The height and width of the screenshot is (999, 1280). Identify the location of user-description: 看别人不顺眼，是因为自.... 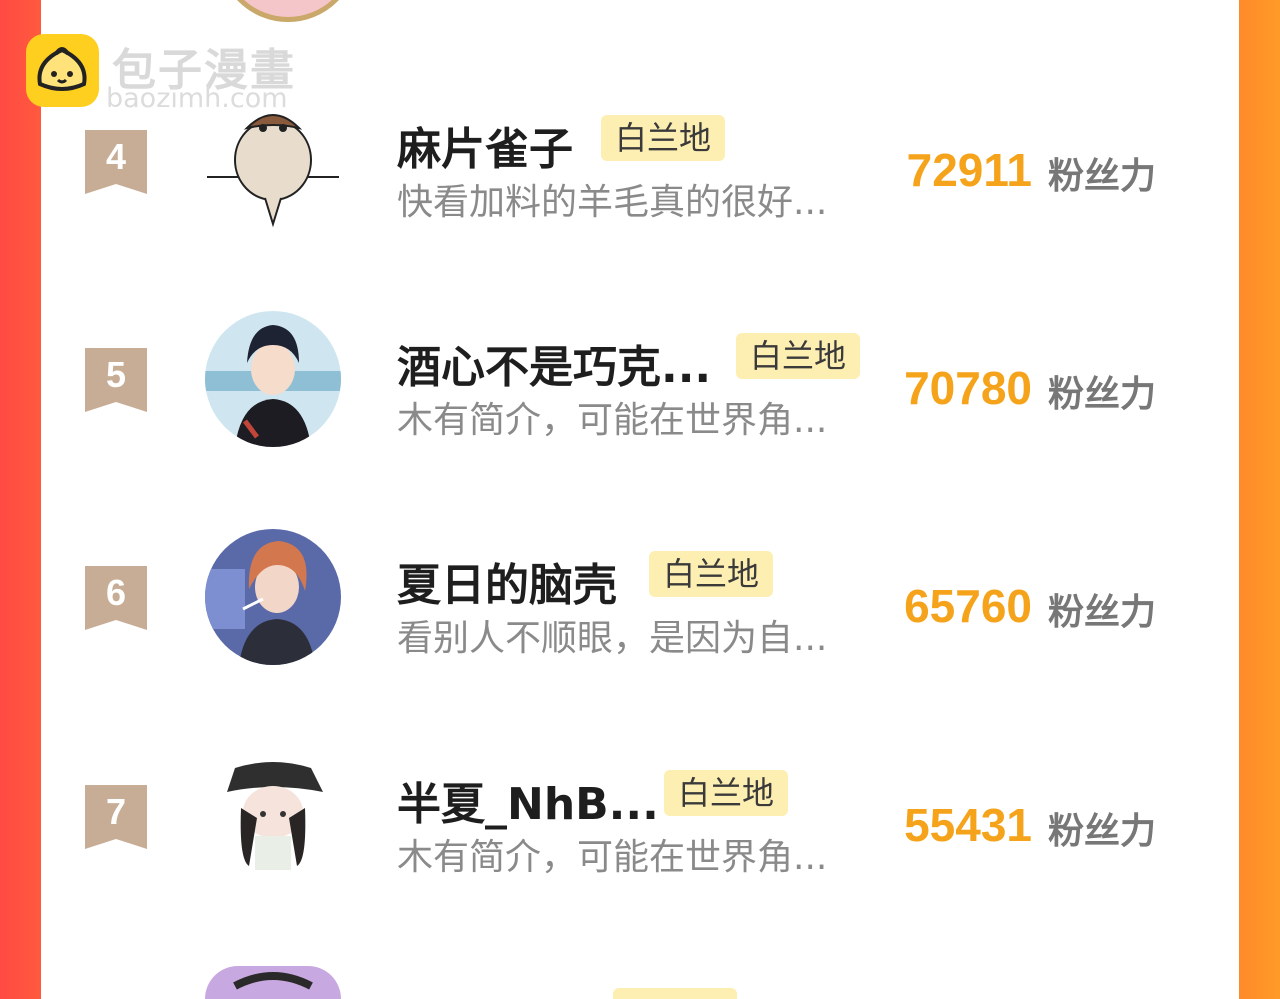
(612, 638).